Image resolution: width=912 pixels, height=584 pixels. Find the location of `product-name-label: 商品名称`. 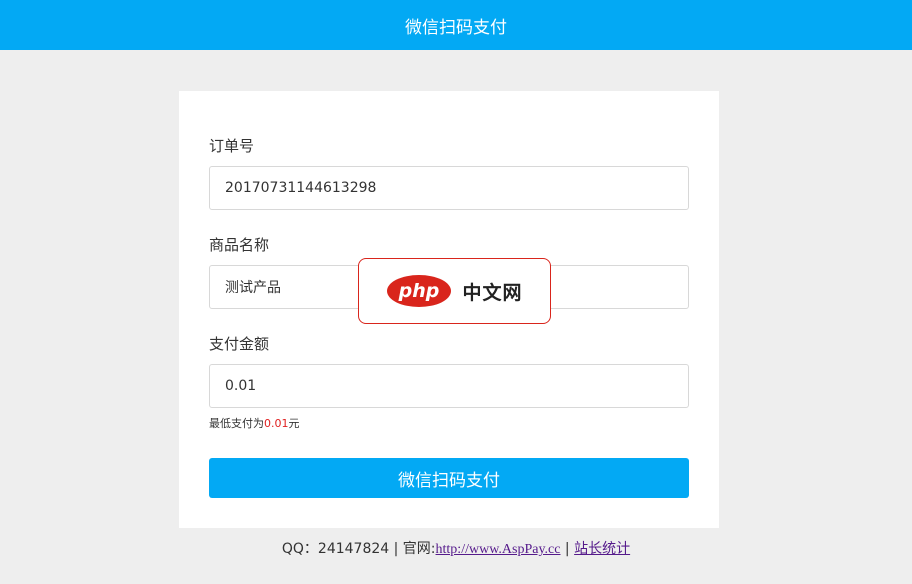

product-name-label: 商品名称 is located at coordinates (239, 245).